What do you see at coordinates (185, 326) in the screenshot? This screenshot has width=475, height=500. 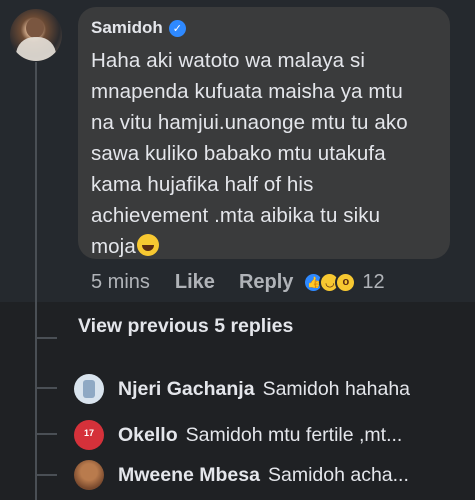 I see `view-previous-replies-link: View previous 5 replies` at bounding box center [185, 326].